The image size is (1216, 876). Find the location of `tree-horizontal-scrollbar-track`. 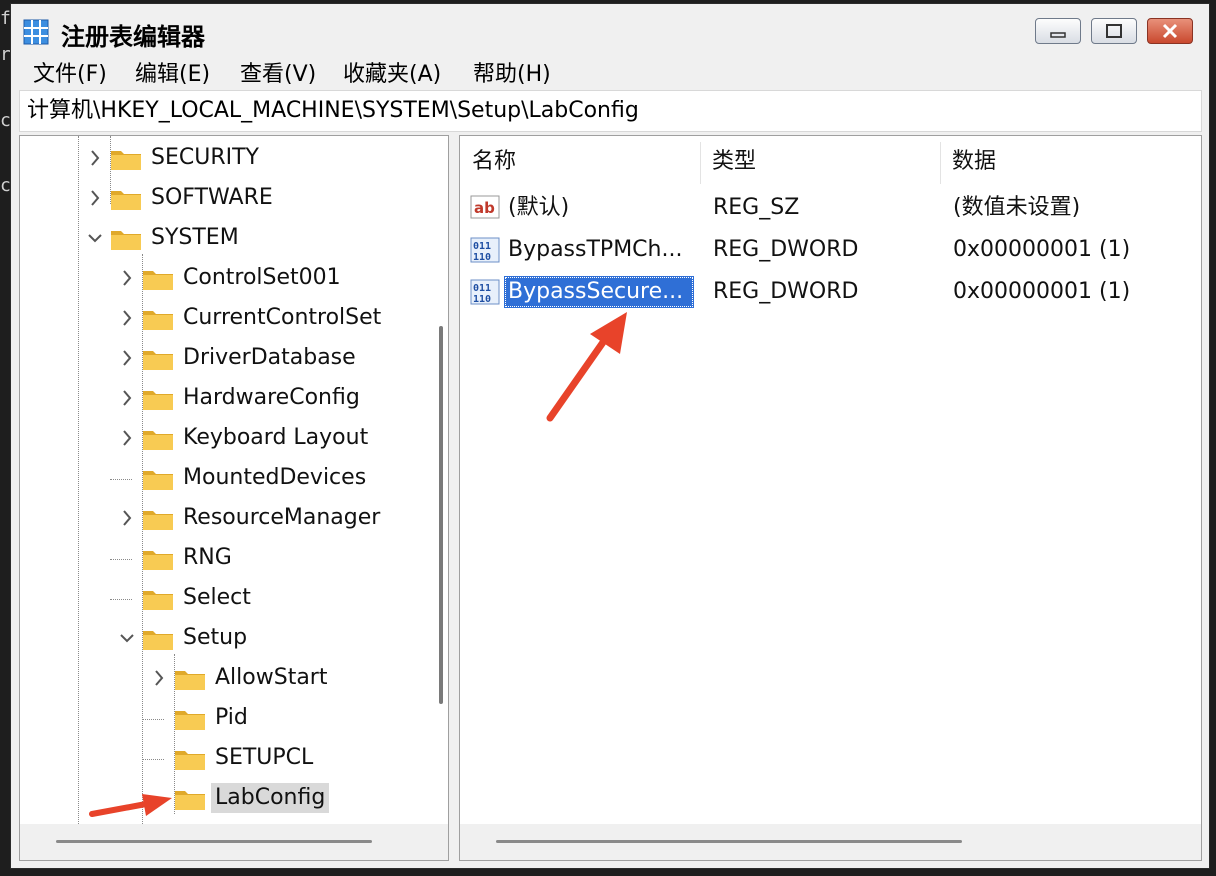

tree-horizontal-scrollbar-track is located at coordinates (234, 842).